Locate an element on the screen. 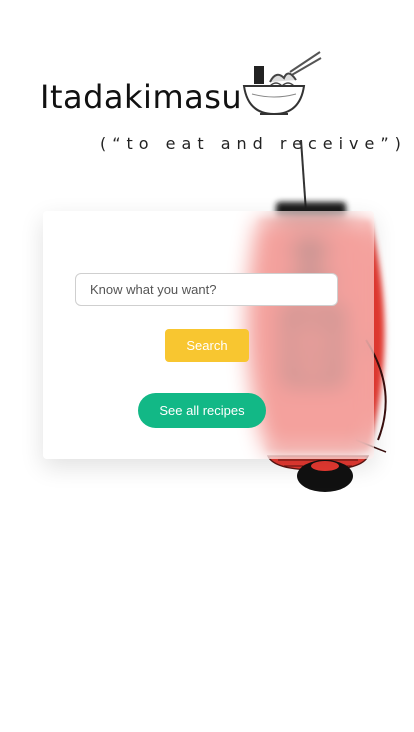 This screenshot has width=414, height=732. page-title: Itadakimasu is located at coordinates (141, 97).